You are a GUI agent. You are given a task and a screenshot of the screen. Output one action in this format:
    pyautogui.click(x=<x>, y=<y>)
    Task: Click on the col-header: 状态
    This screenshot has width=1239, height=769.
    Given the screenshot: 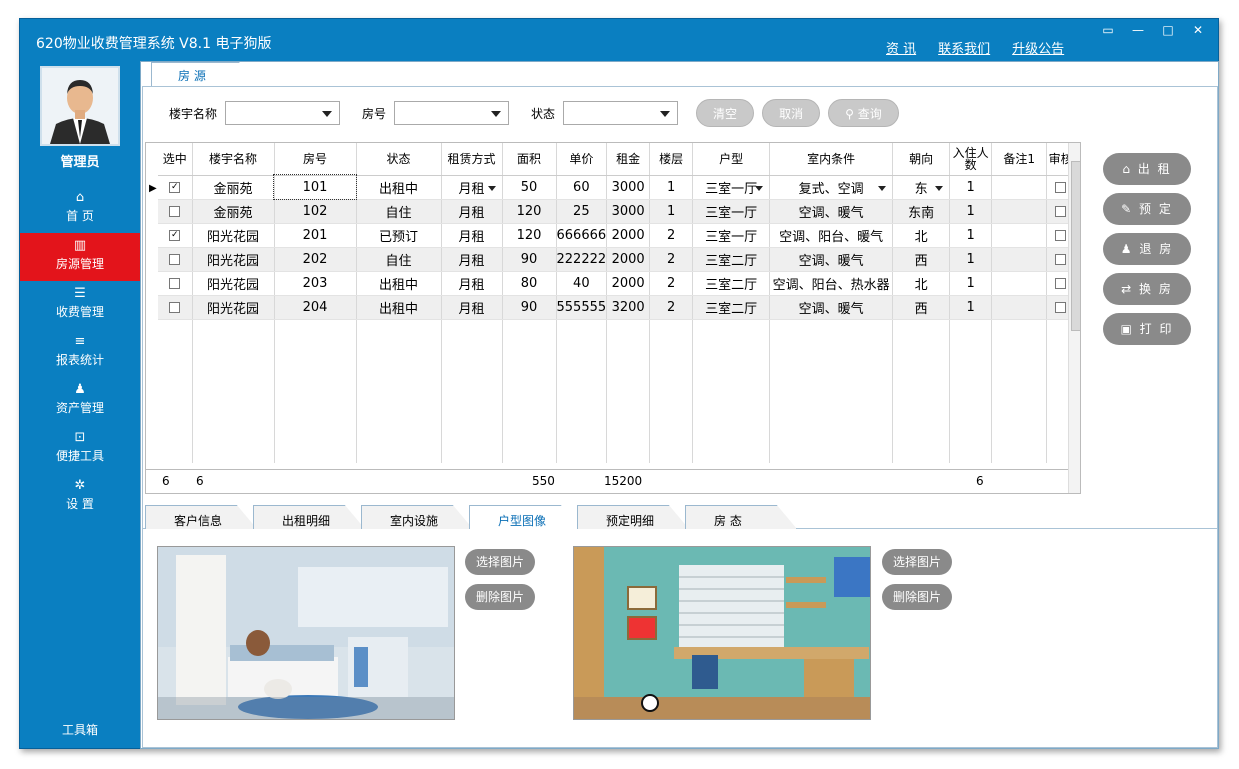 What is the action you would take?
    pyautogui.click(x=399, y=159)
    